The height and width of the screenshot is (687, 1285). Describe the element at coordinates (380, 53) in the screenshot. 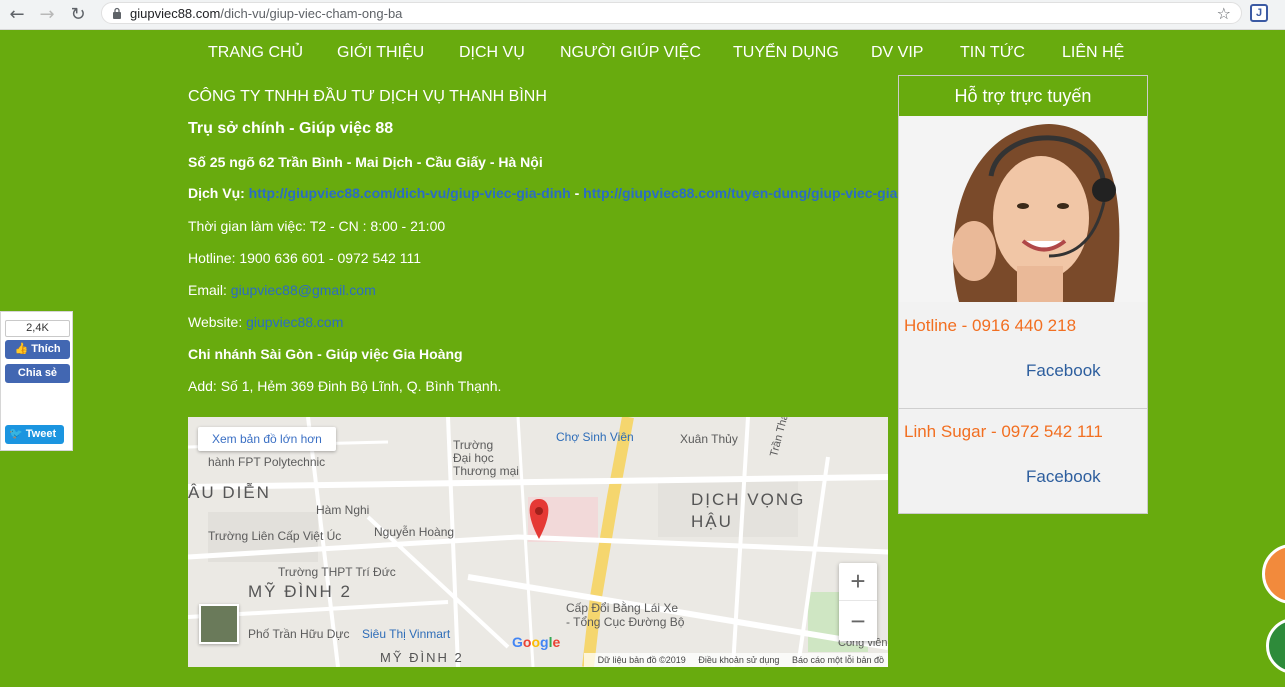

I see `nav-about: GIỚI THIỆU` at that location.